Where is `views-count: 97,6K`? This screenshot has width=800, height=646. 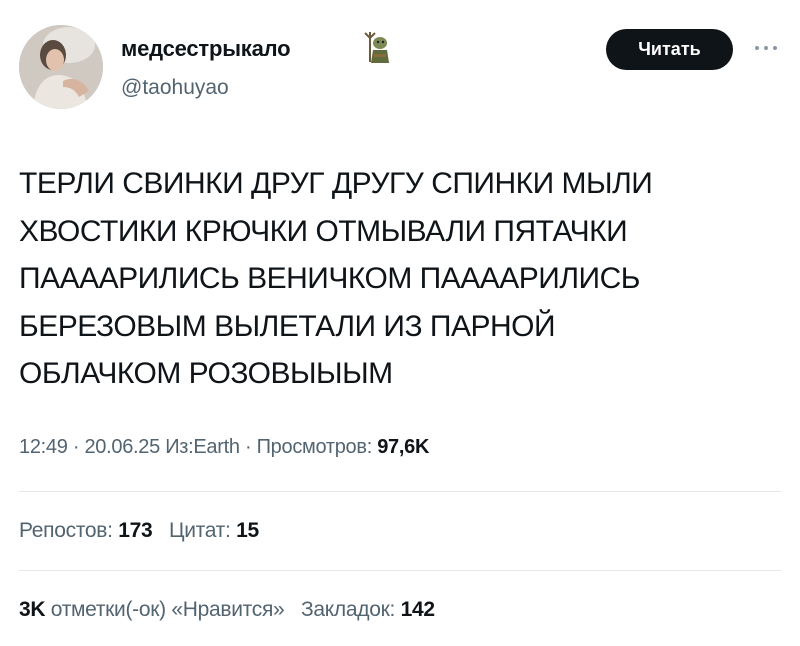 views-count: 97,6K is located at coordinates (403, 447).